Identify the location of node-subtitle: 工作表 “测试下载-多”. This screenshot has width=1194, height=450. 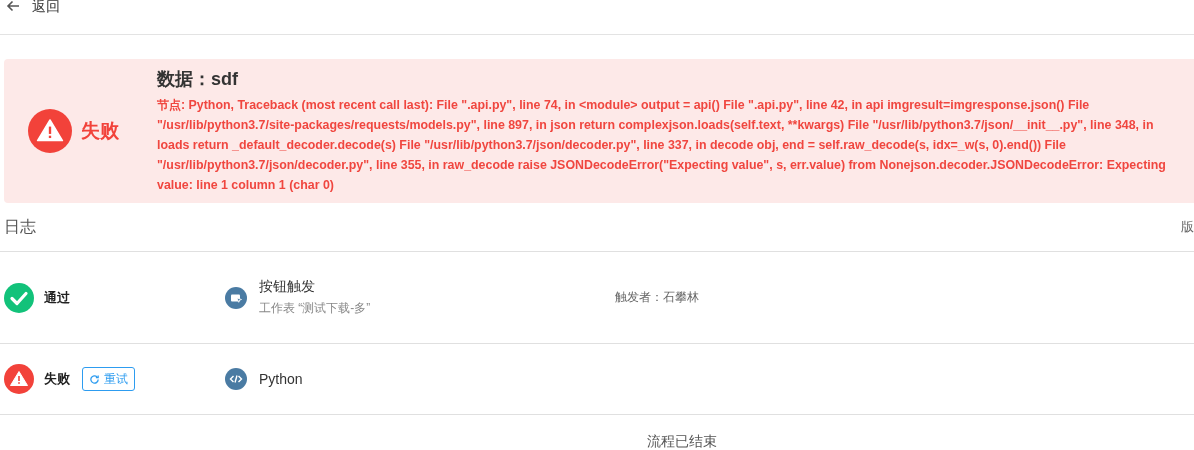
(315, 308).